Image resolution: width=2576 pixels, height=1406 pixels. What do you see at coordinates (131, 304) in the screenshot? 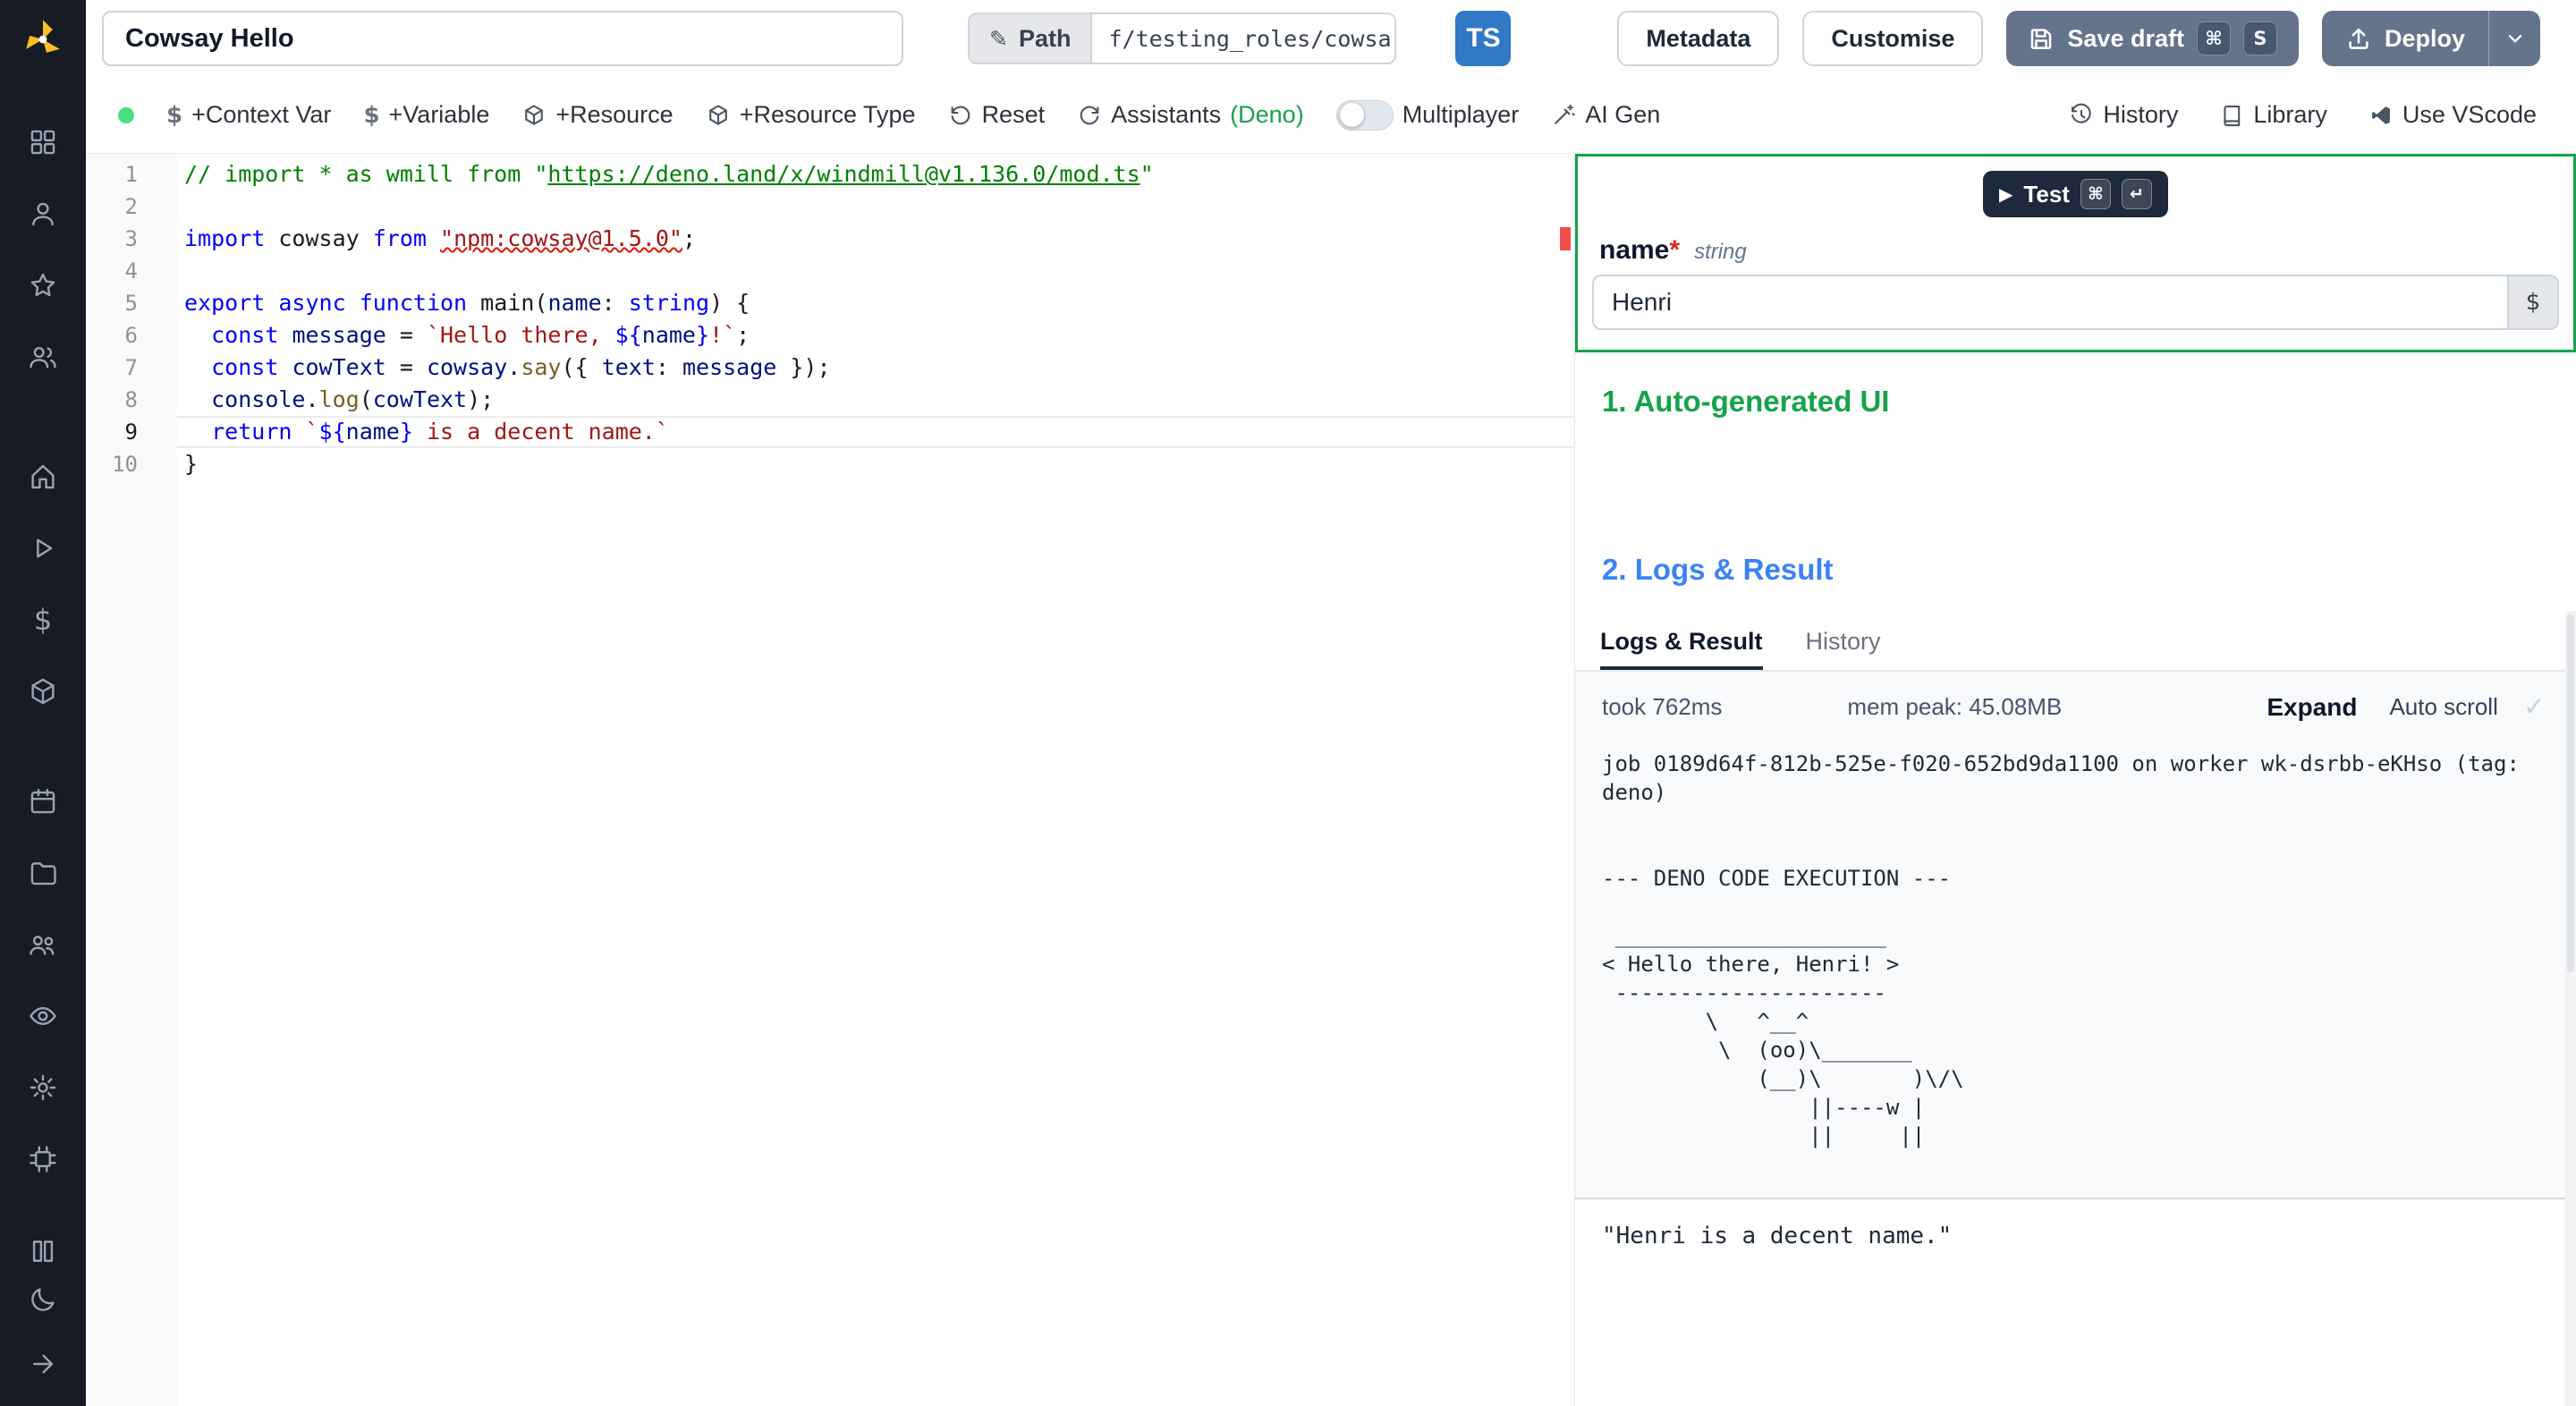
I see `line-number: 5` at bounding box center [131, 304].